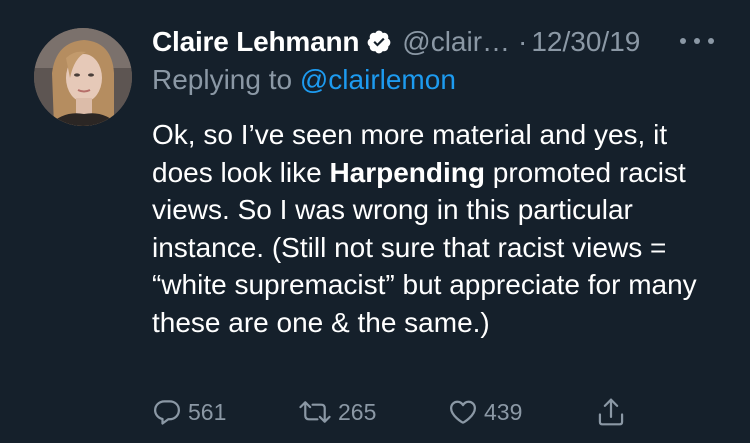 The height and width of the screenshot is (443, 750). Describe the element at coordinates (378, 79) in the screenshot. I see `replying-to-handle-link: @clairlemon` at that location.